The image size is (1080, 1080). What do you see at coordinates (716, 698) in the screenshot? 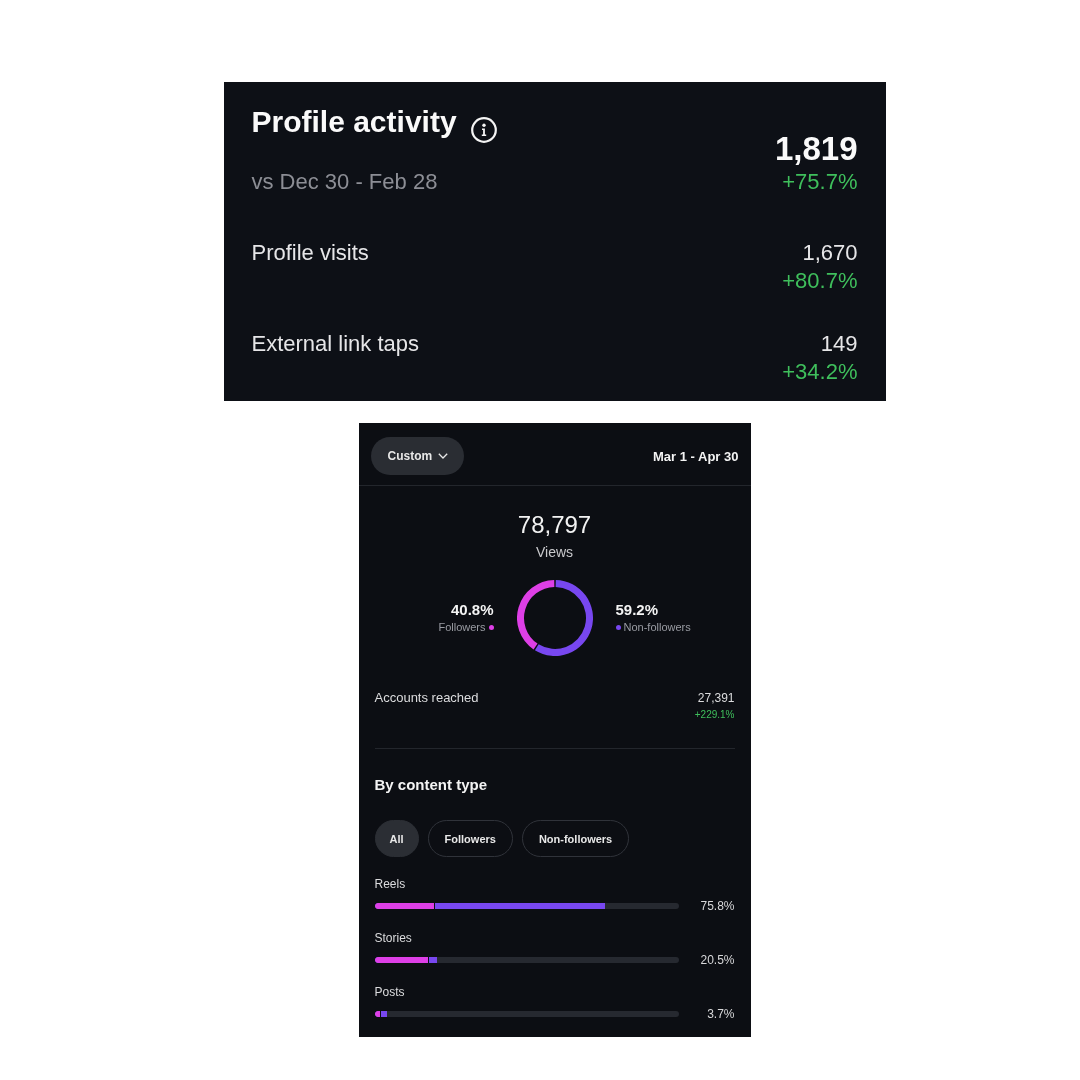
I see `reach-value: 27,391` at bounding box center [716, 698].